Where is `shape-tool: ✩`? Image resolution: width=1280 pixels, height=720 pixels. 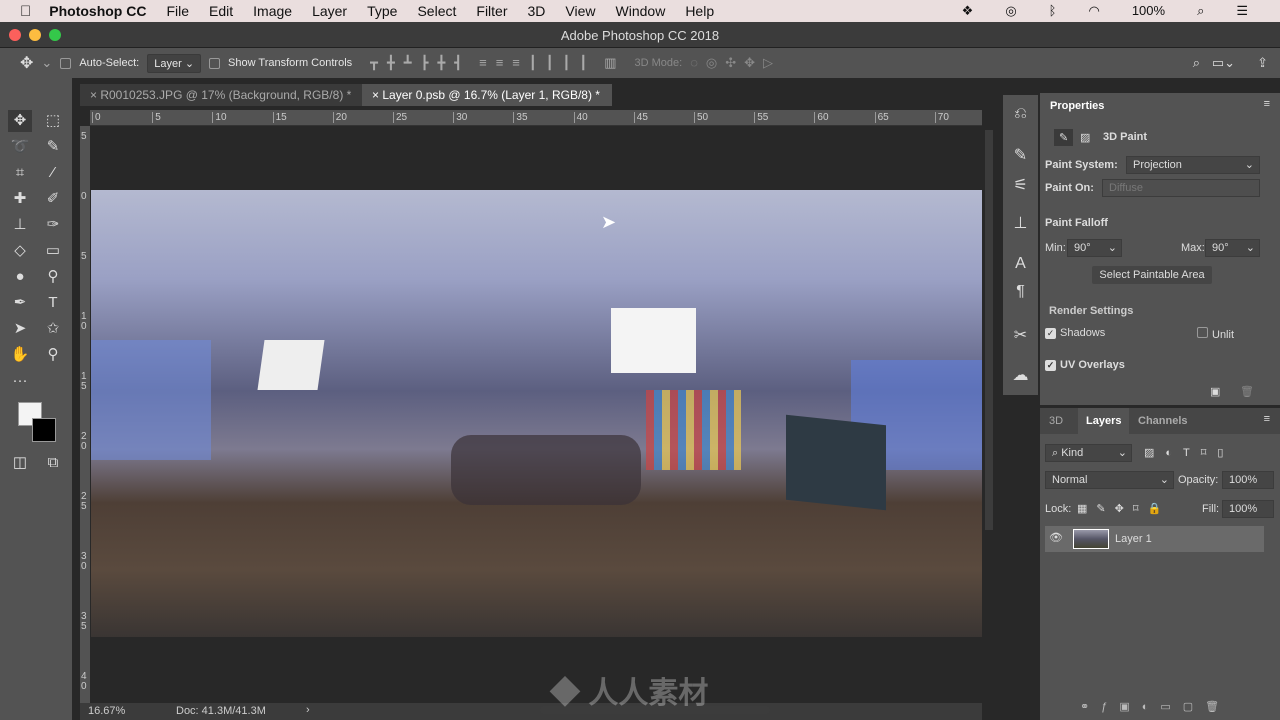 shape-tool: ✩ is located at coordinates (53, 329).